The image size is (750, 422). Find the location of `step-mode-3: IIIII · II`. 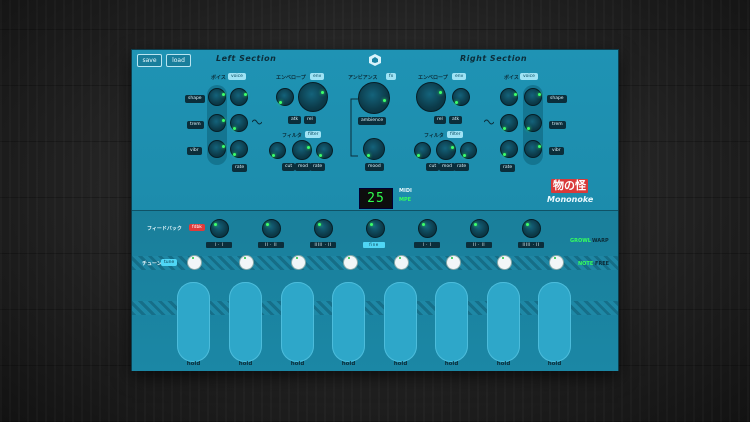

step-mode-3: IIIII · II is located at coordinates (323, 245).